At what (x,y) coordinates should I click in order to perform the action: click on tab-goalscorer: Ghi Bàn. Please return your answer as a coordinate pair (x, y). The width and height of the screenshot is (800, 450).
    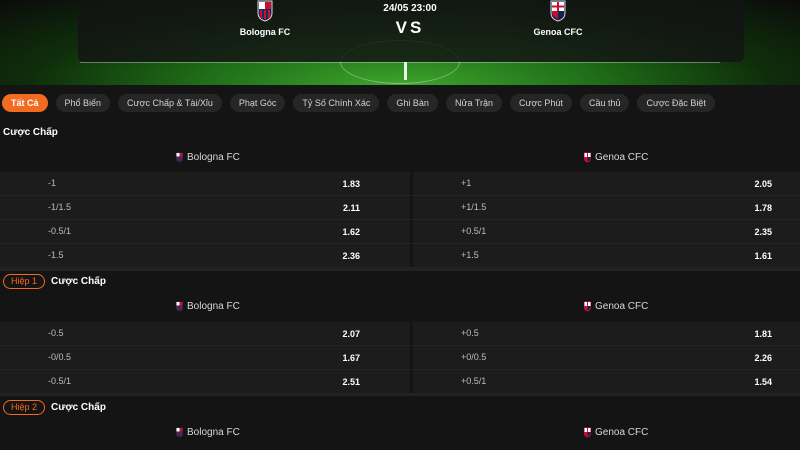
    Looking at the image, I should click on (412, 103).